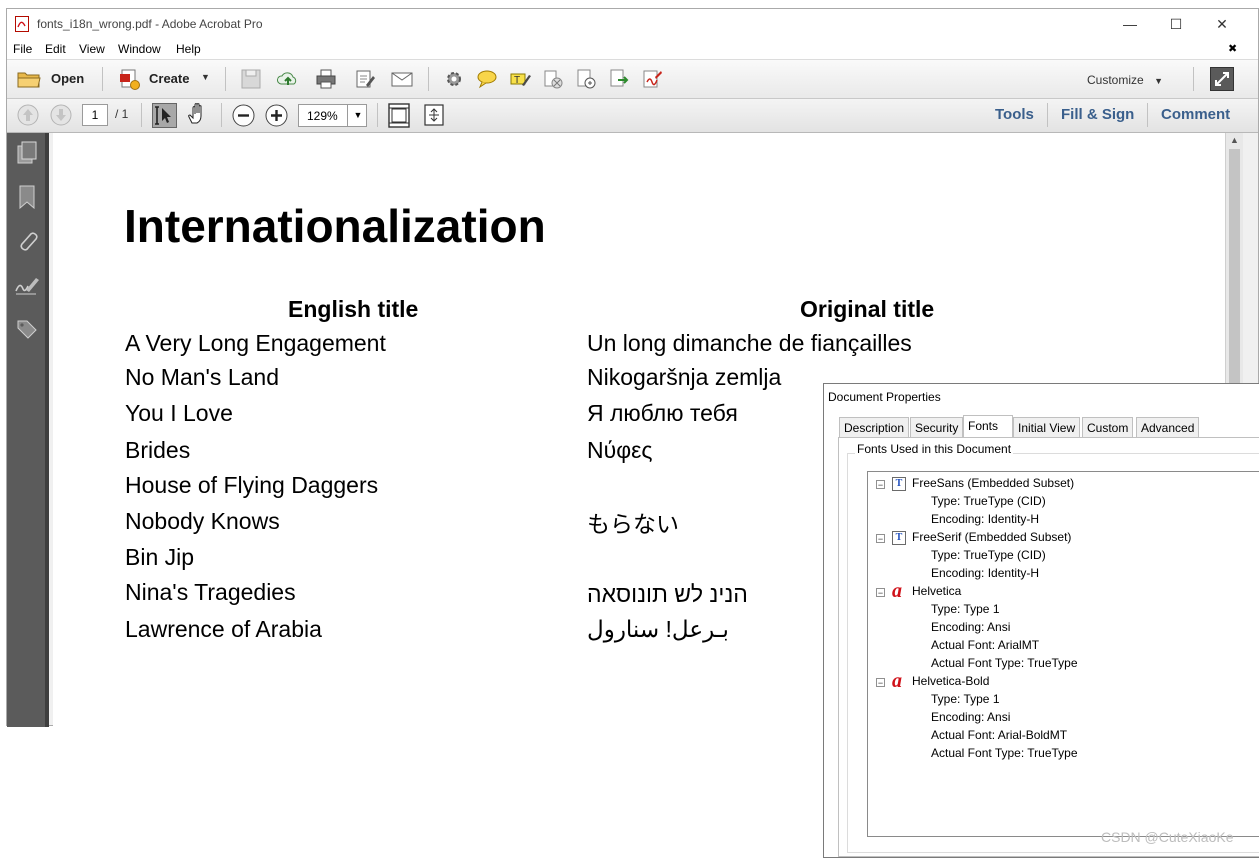  What do you see at coordinates (1004, 663) in the screenshot?
I see `font-property: Actual Font Type: TrueType` at bounding box center [1004, 663].